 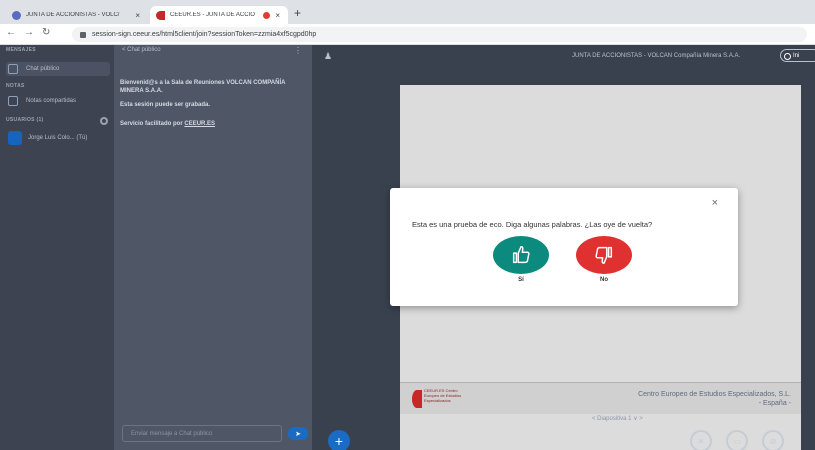 I want to click on new-tab-button: +, so click(x=297, y=13).